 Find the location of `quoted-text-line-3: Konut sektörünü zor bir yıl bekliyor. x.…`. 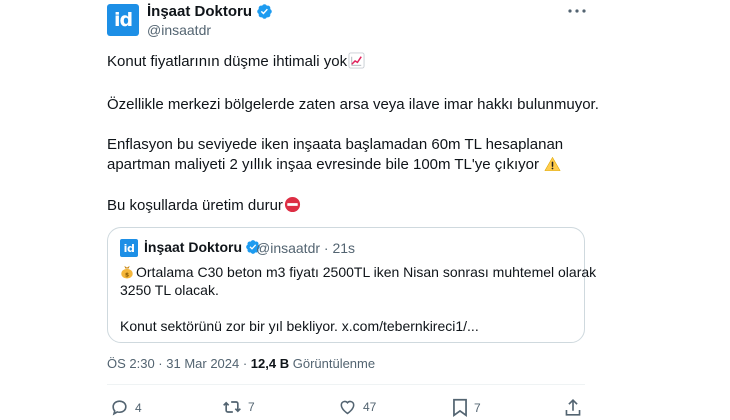

quoted-text-line-3: Konut sektörünü zor bir yıl bekliyor. x.… is located at coordinates (299, 326).